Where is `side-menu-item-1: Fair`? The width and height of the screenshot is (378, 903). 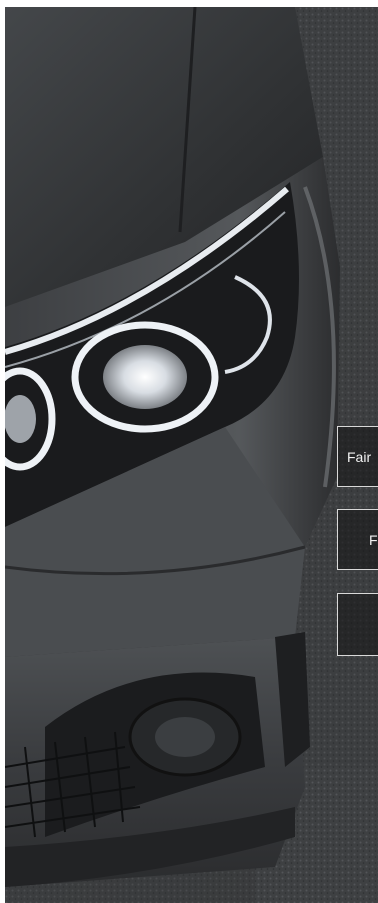 side-menu-item-1: Fair is located at coordinates (357, 456).